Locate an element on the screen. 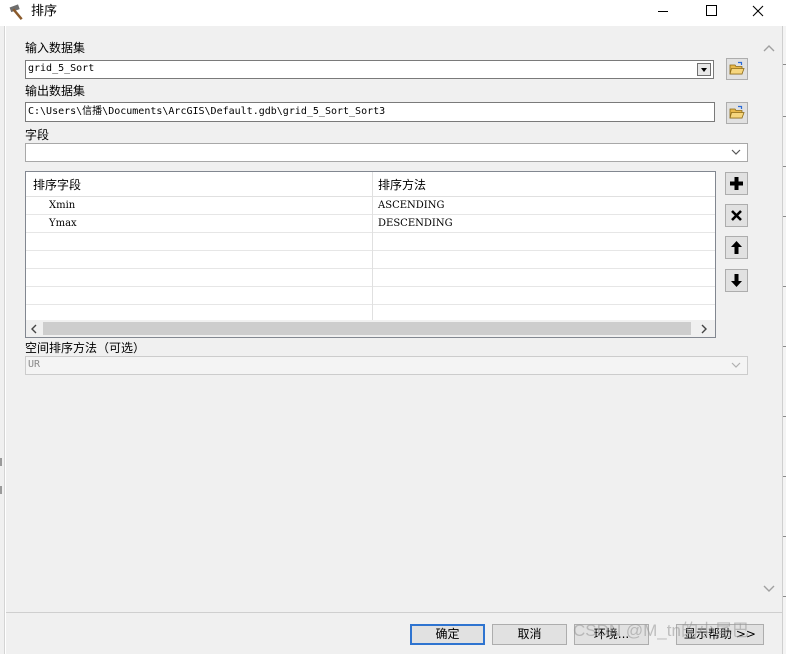 The height and width of the screenshot is (654, 786). dialog-button-bar: 确定 取消 环境... 显示帮助 >> is located at coordinates (394, 633).